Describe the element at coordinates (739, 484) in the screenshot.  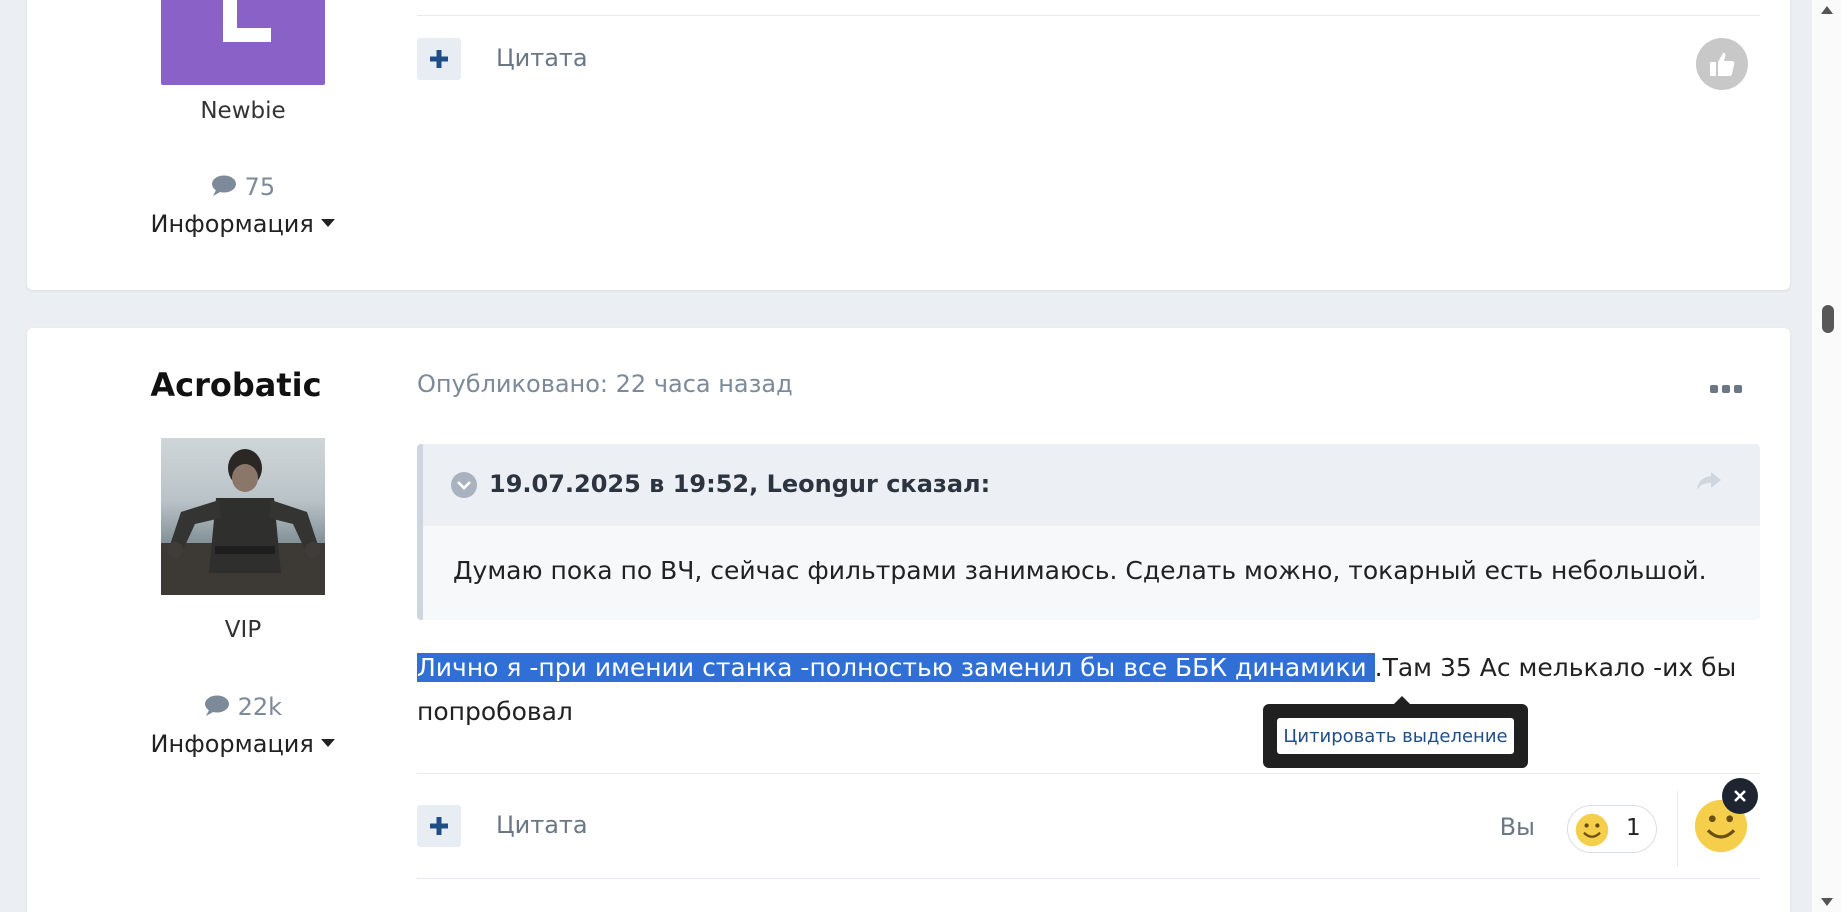
I see `quote-citation: 19.07.2025 в 19:52, Leongur сказал:` at that location.